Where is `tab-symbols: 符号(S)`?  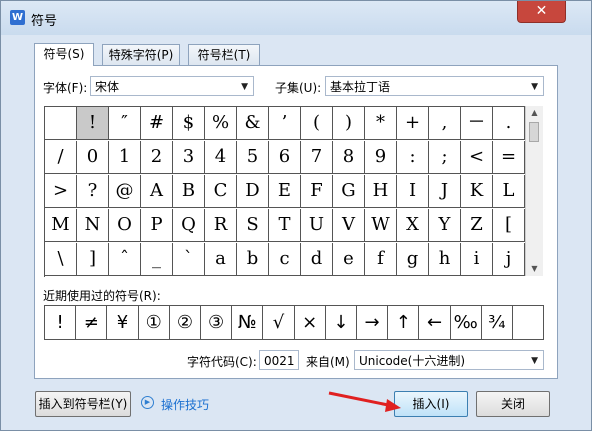 tab-symbols: 符号(S) is located at coordinates (64, 54).